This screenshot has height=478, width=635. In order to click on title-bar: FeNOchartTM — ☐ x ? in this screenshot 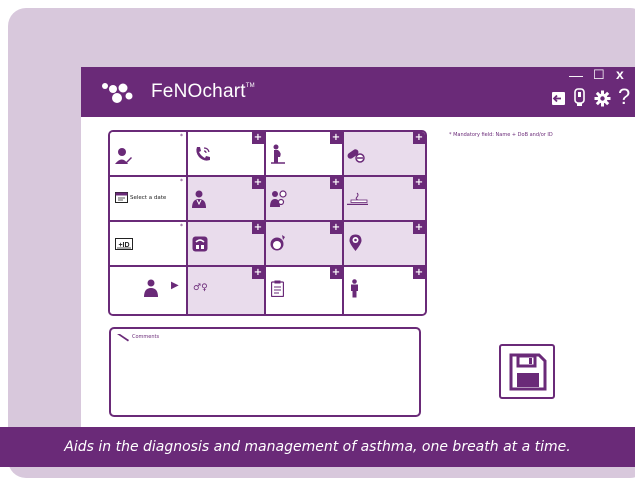, I will do `click(358, 92)`.